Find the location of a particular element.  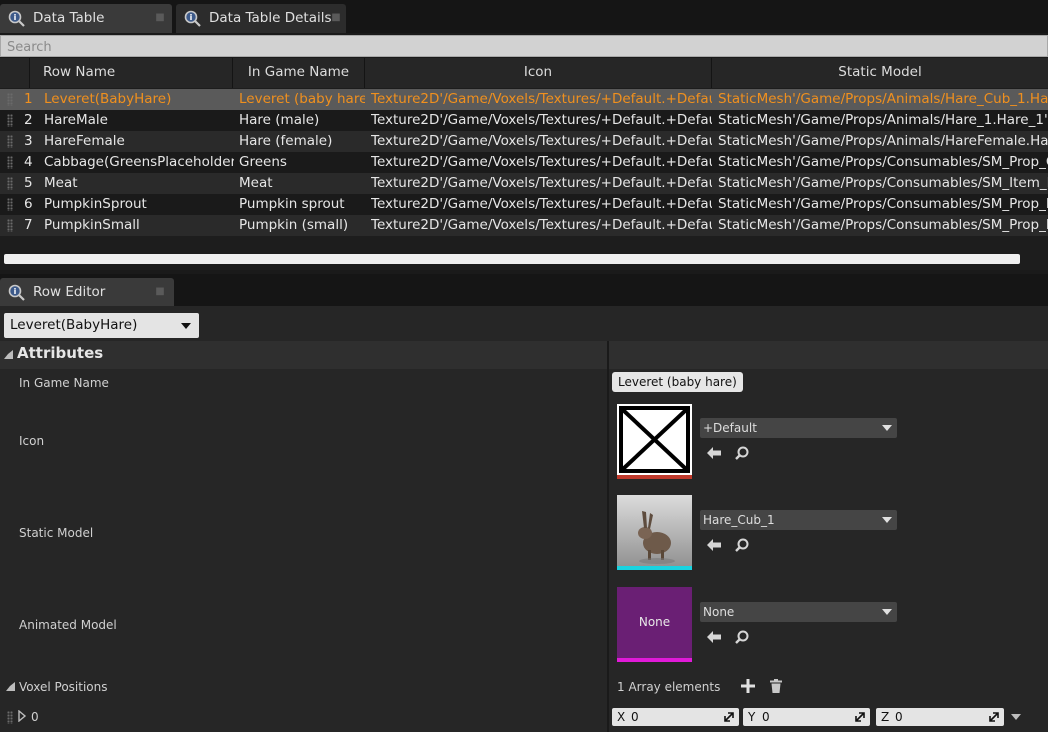

column-header-in-game-name: In Game Name is located at coordinates (299, 73).